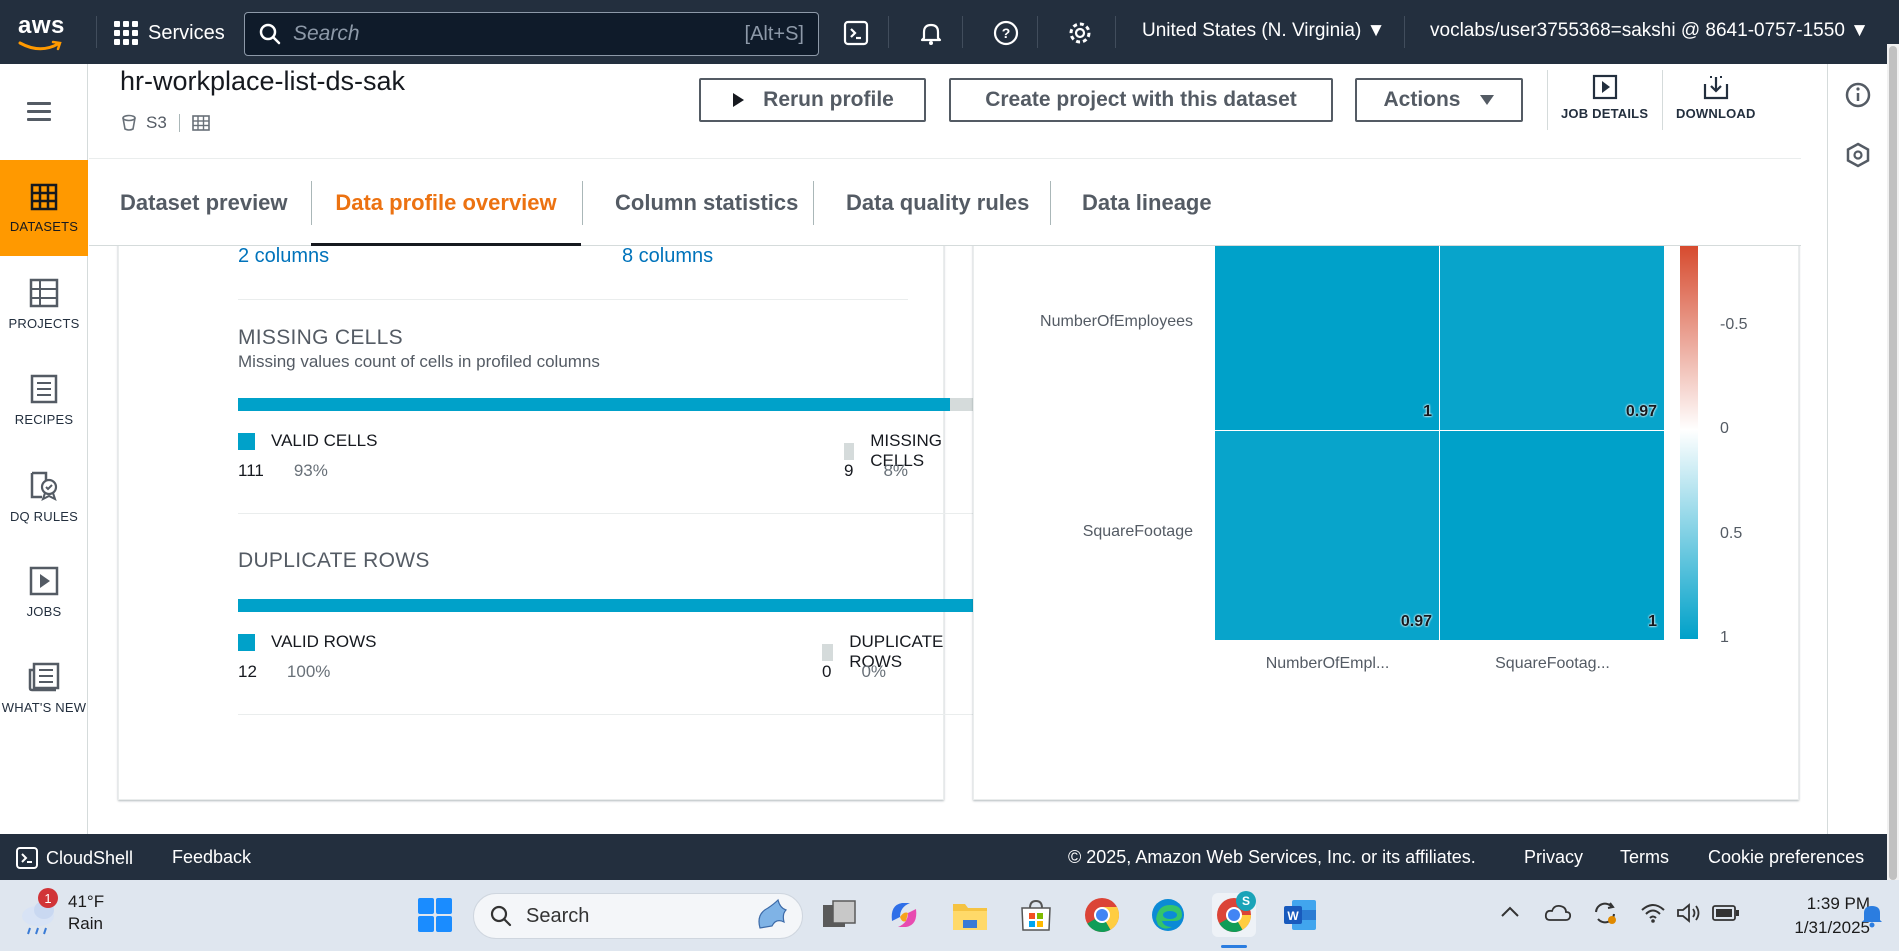 This screenshot has width=1899, height=951. I want to click on valid-cells-bar-fill, so click(594, 404).